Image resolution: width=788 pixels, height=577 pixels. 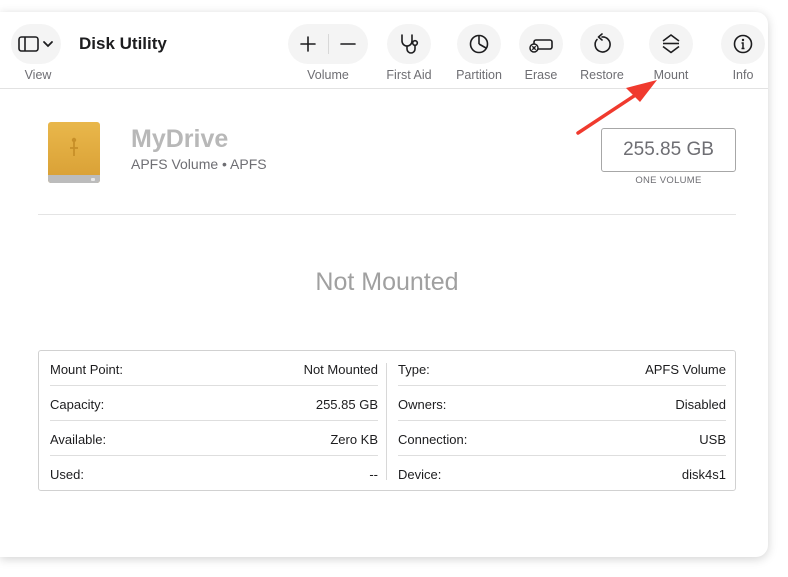 I want to click on volume-button-group, so click(x=328, y=44).